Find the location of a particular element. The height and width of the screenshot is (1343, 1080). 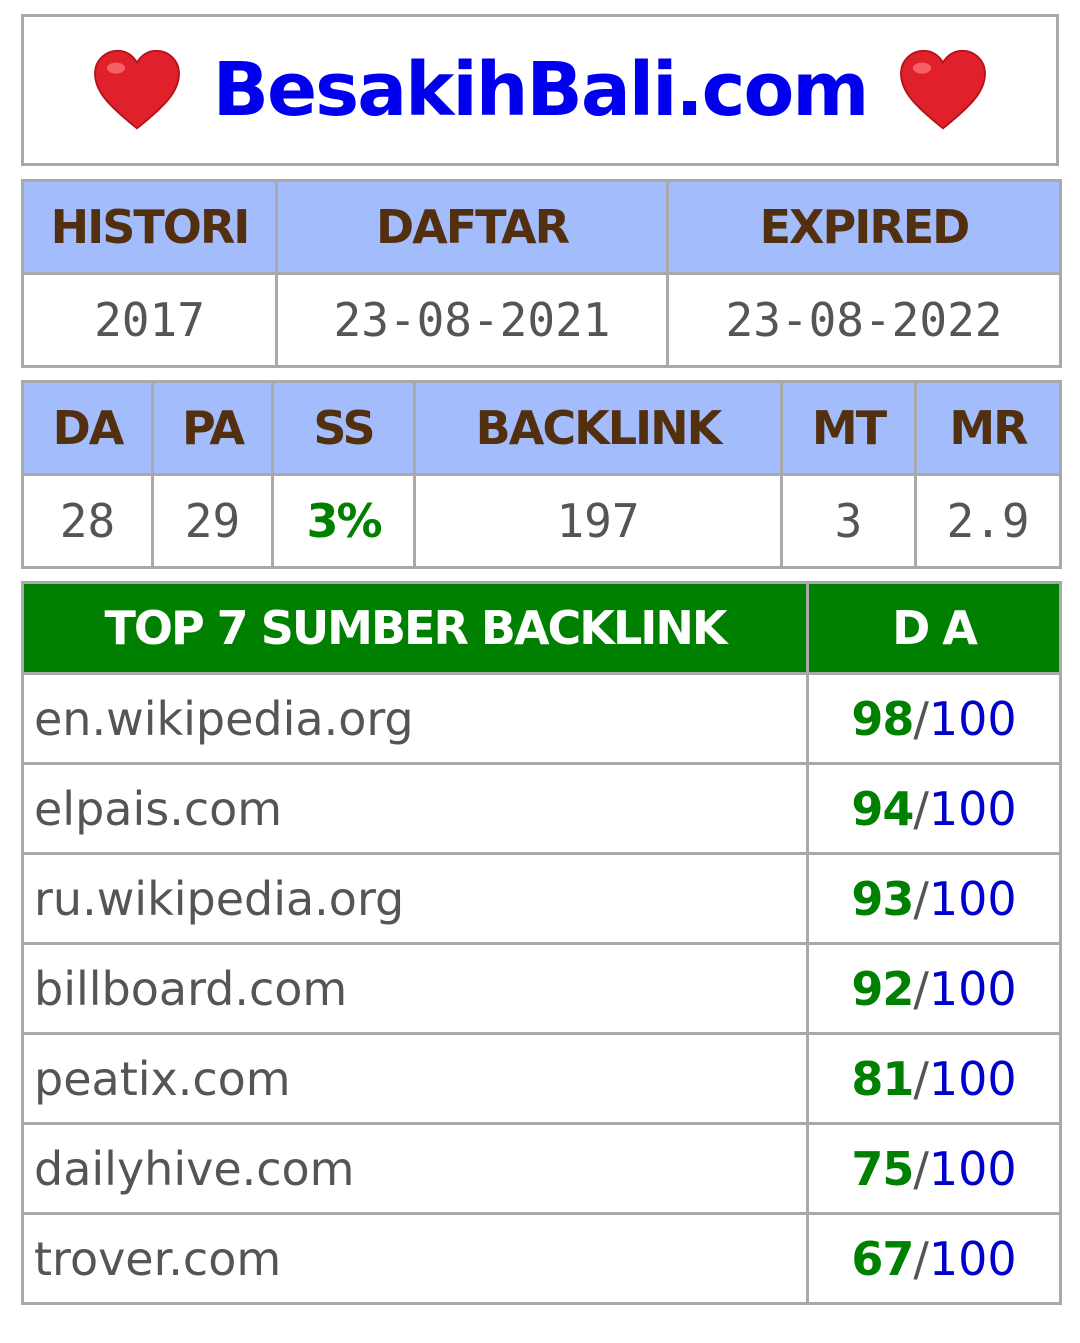

source-domain: trover.com is located at coordinates (415, 1258).